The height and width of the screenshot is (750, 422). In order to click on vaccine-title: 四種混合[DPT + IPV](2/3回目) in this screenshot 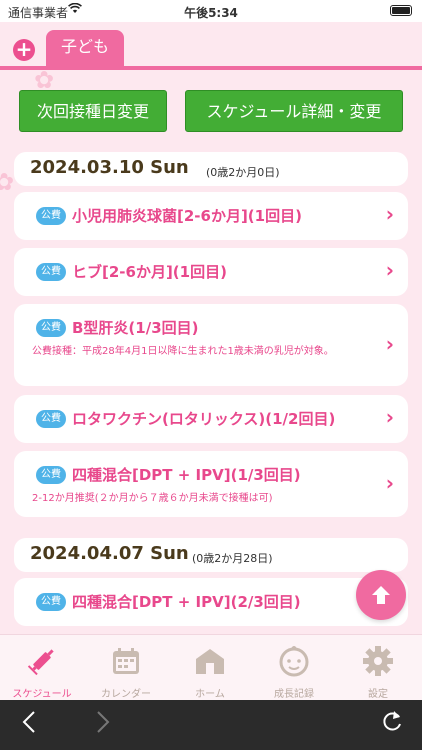, I will do `click(186, 602)`.